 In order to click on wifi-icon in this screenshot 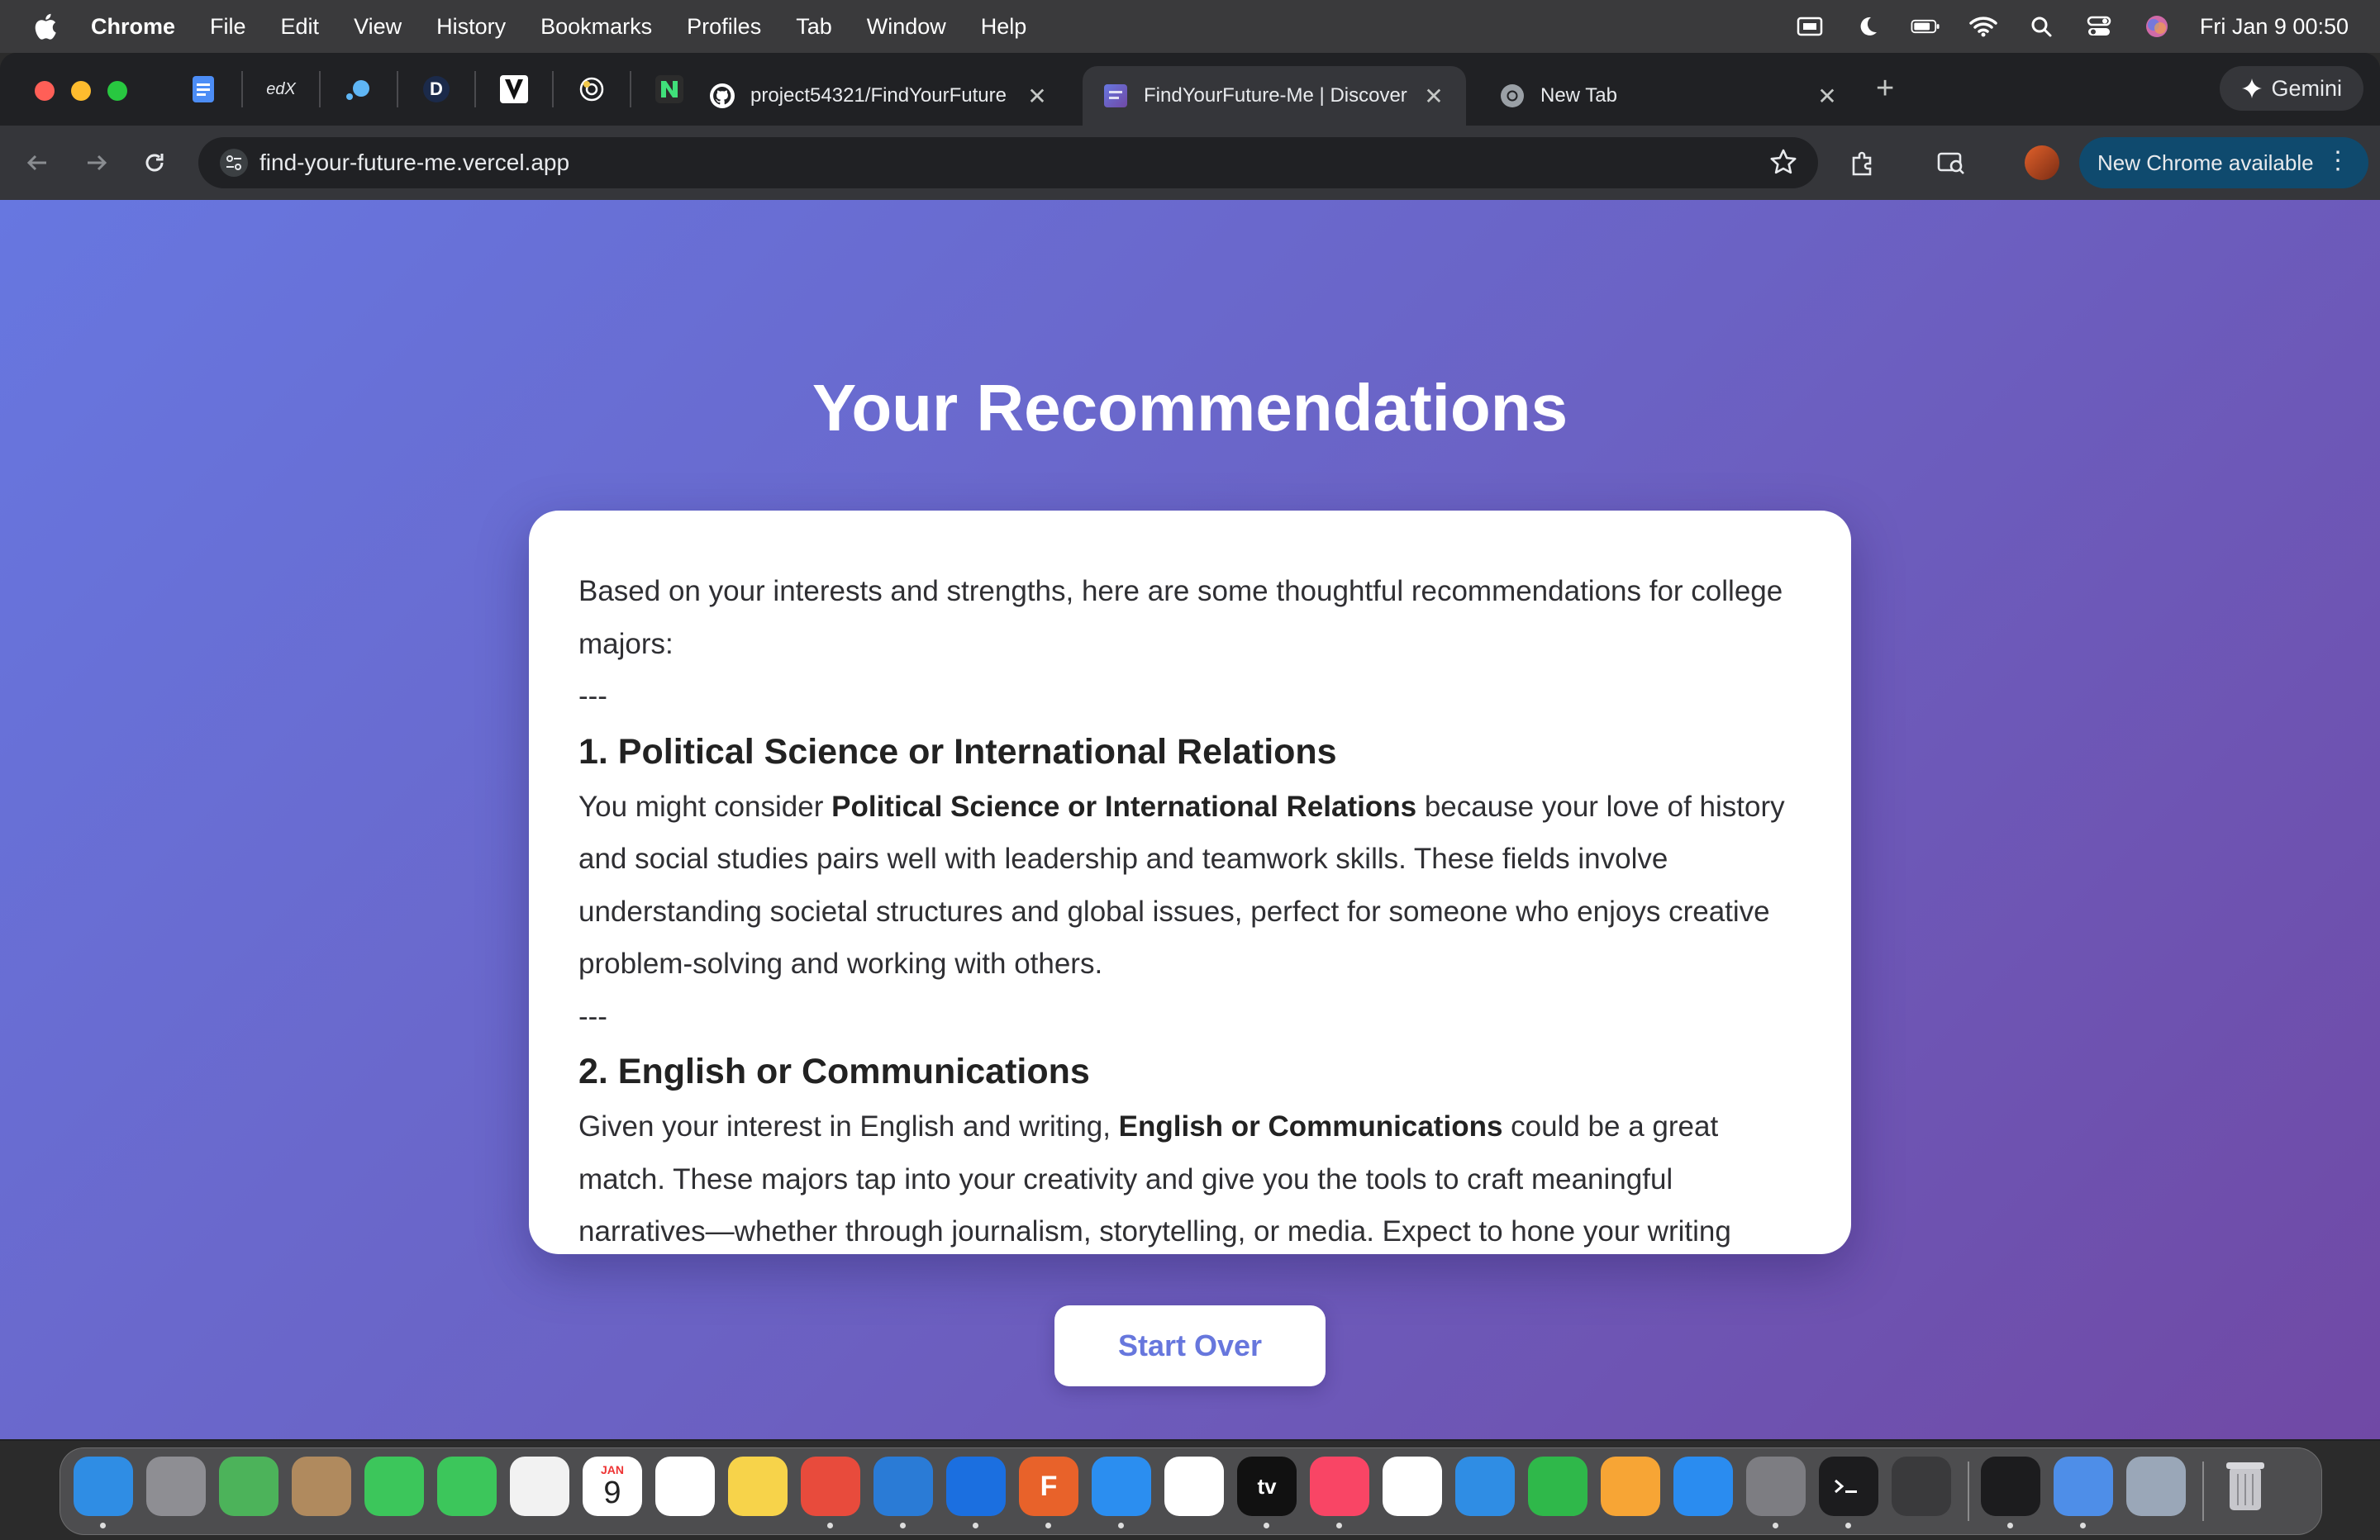, I will do `click(1983, 26)`.